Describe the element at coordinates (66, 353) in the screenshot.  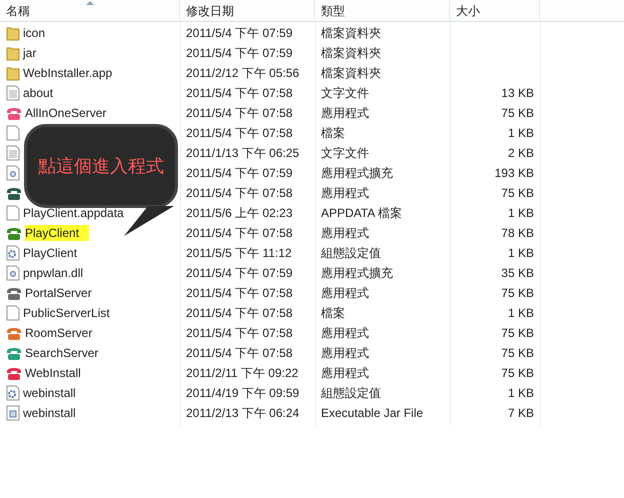
I see `file-name: SearchServer` at that location.